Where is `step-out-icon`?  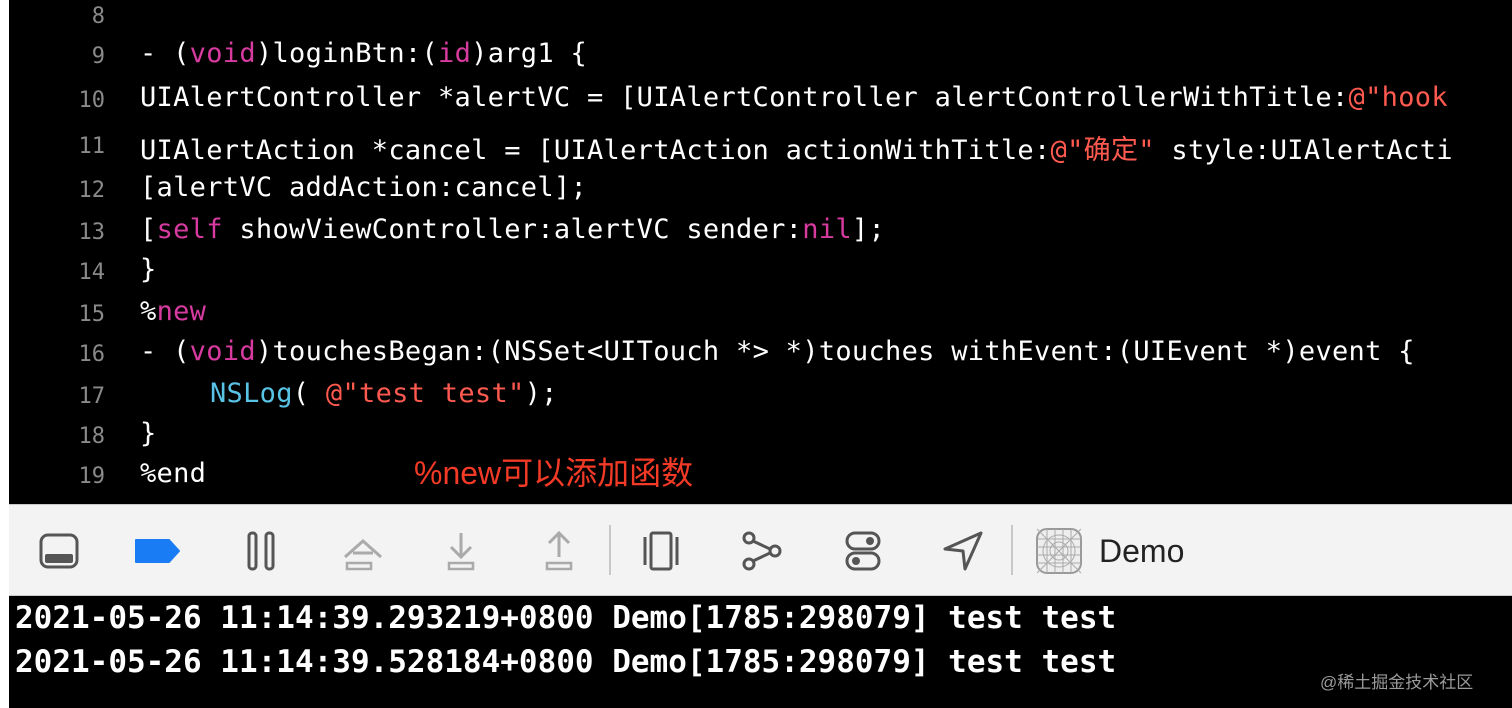
step-out-icon is located at coordinates (559, 551).